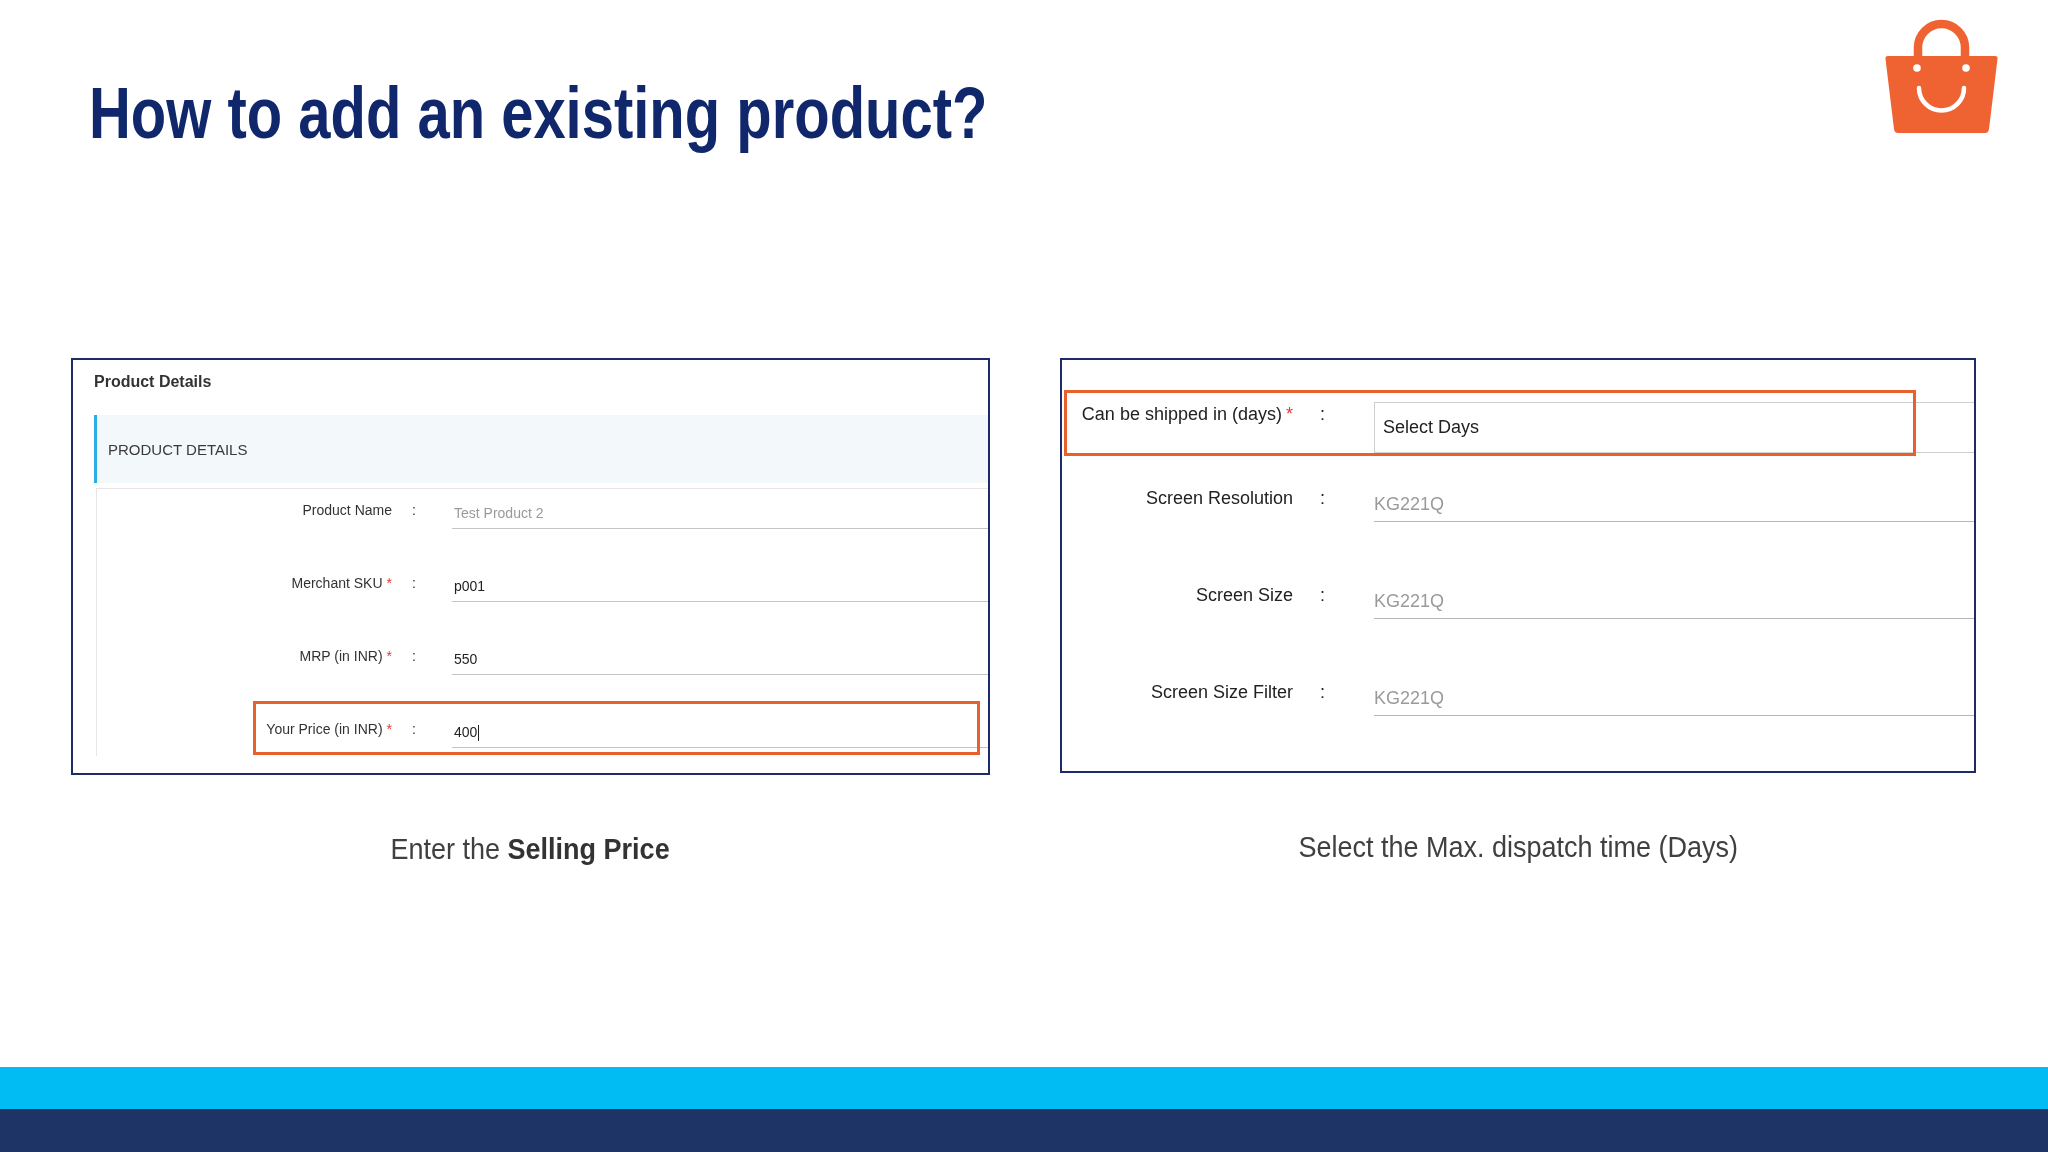 The image size is (2048, 1152). Describe the element at coordinates (720, 733) in the screenshot. I see `input-field: 400` at that location.